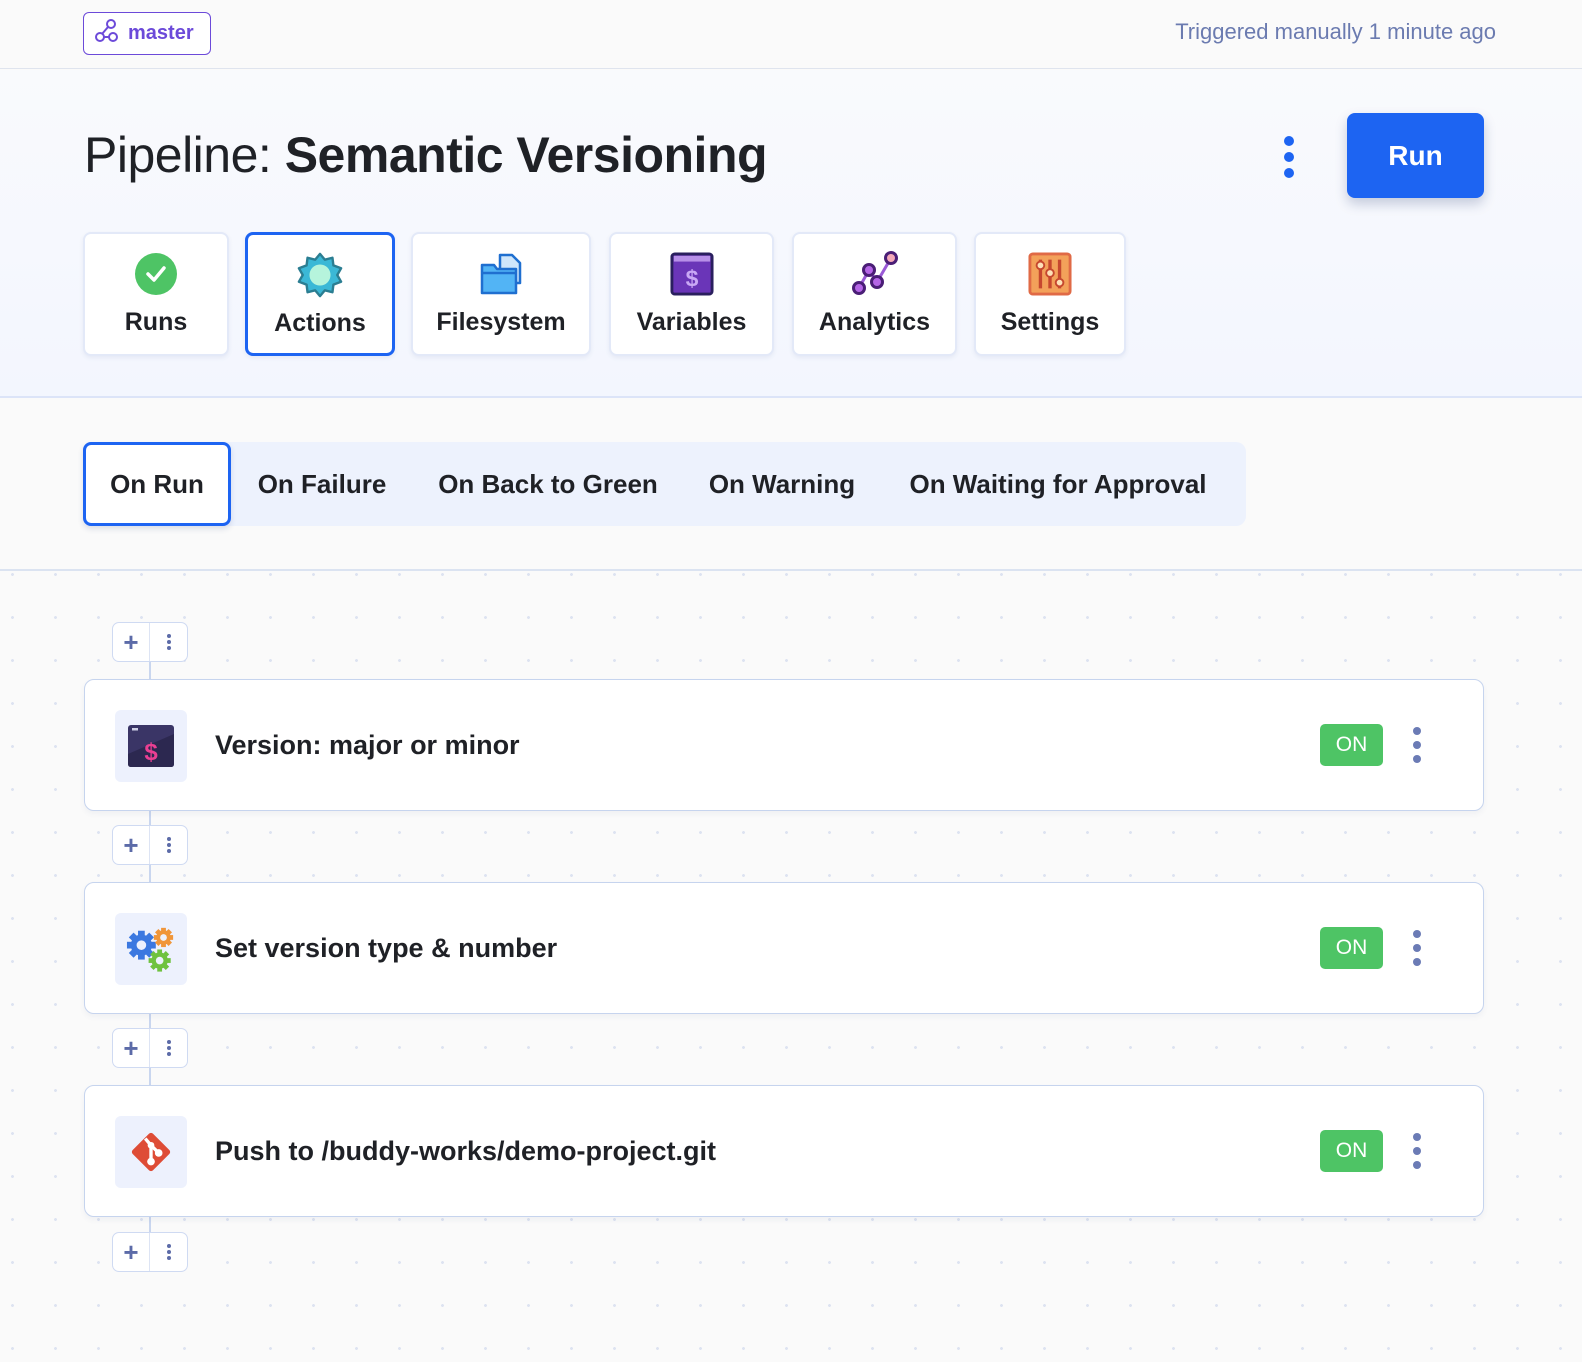 The width and height of the screenshot is (1582, 1362). What do you see at coordinates (367, 745) in the screenshot?
I see `action-title: Version: major or minor` at bounding box center [367, 745].